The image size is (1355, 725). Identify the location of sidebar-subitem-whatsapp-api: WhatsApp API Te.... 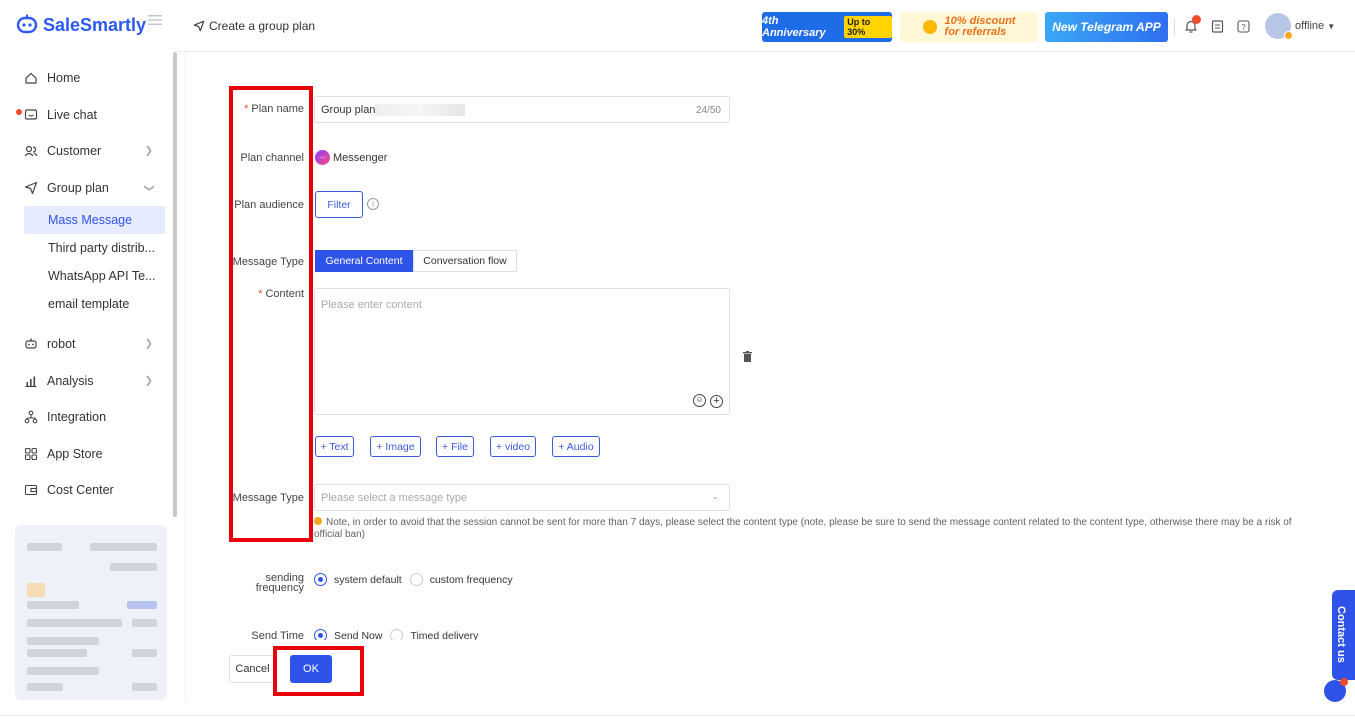
(94, 276).